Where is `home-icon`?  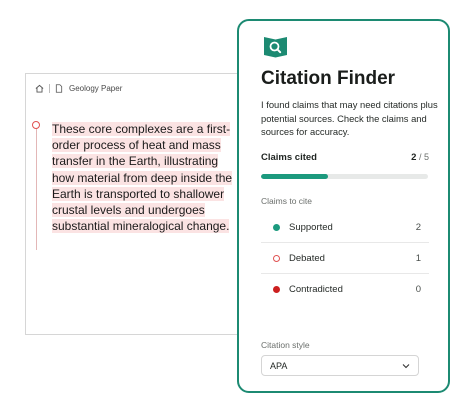 home-icon is located at coordinates (39, 88).